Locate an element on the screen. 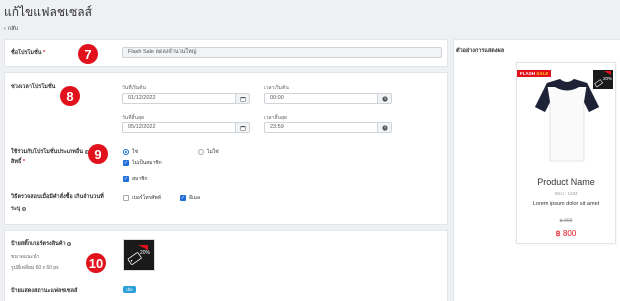  flash-status-label: ป้ายแสดงสถานะแฟลชเซลส์ is located at coordinates (44, 291).